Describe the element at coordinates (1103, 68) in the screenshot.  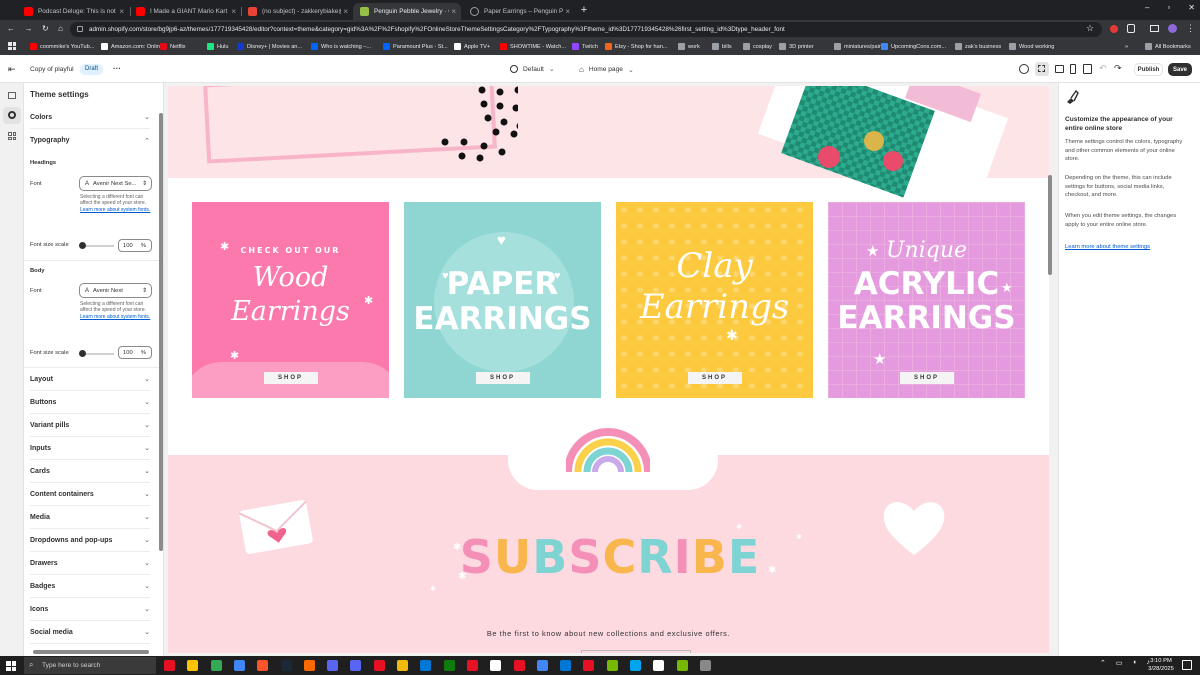
I see `undo-icon: ↶` at that location.